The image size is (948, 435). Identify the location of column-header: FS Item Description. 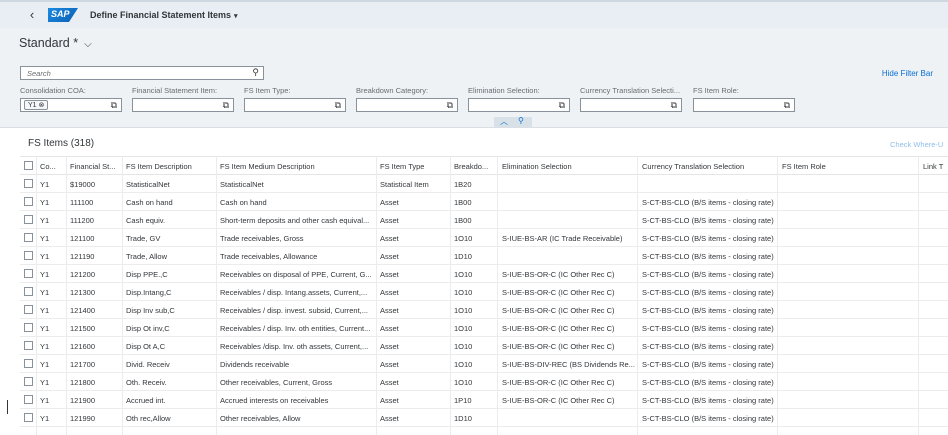
(171, 166).